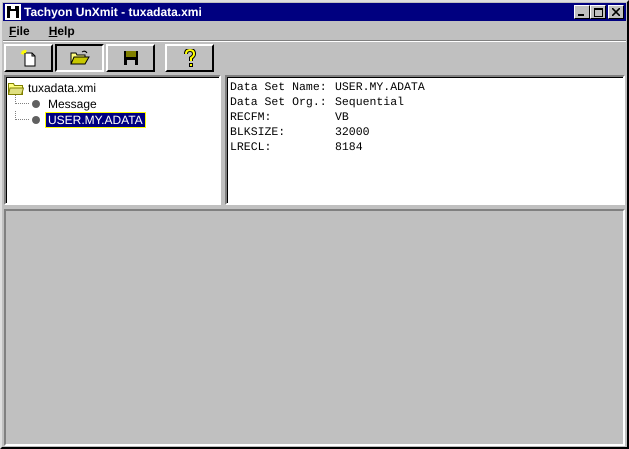  I want to click on close-icon, so click(616, 12).